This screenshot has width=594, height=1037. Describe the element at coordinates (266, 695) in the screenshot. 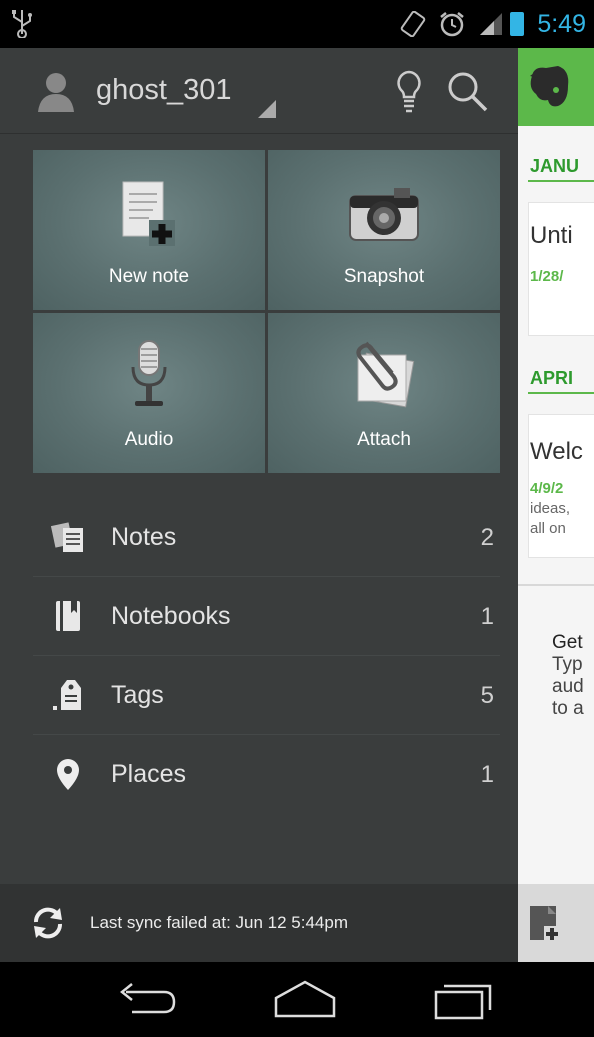

I see `nav-item-tags: Tags 5` at that location.